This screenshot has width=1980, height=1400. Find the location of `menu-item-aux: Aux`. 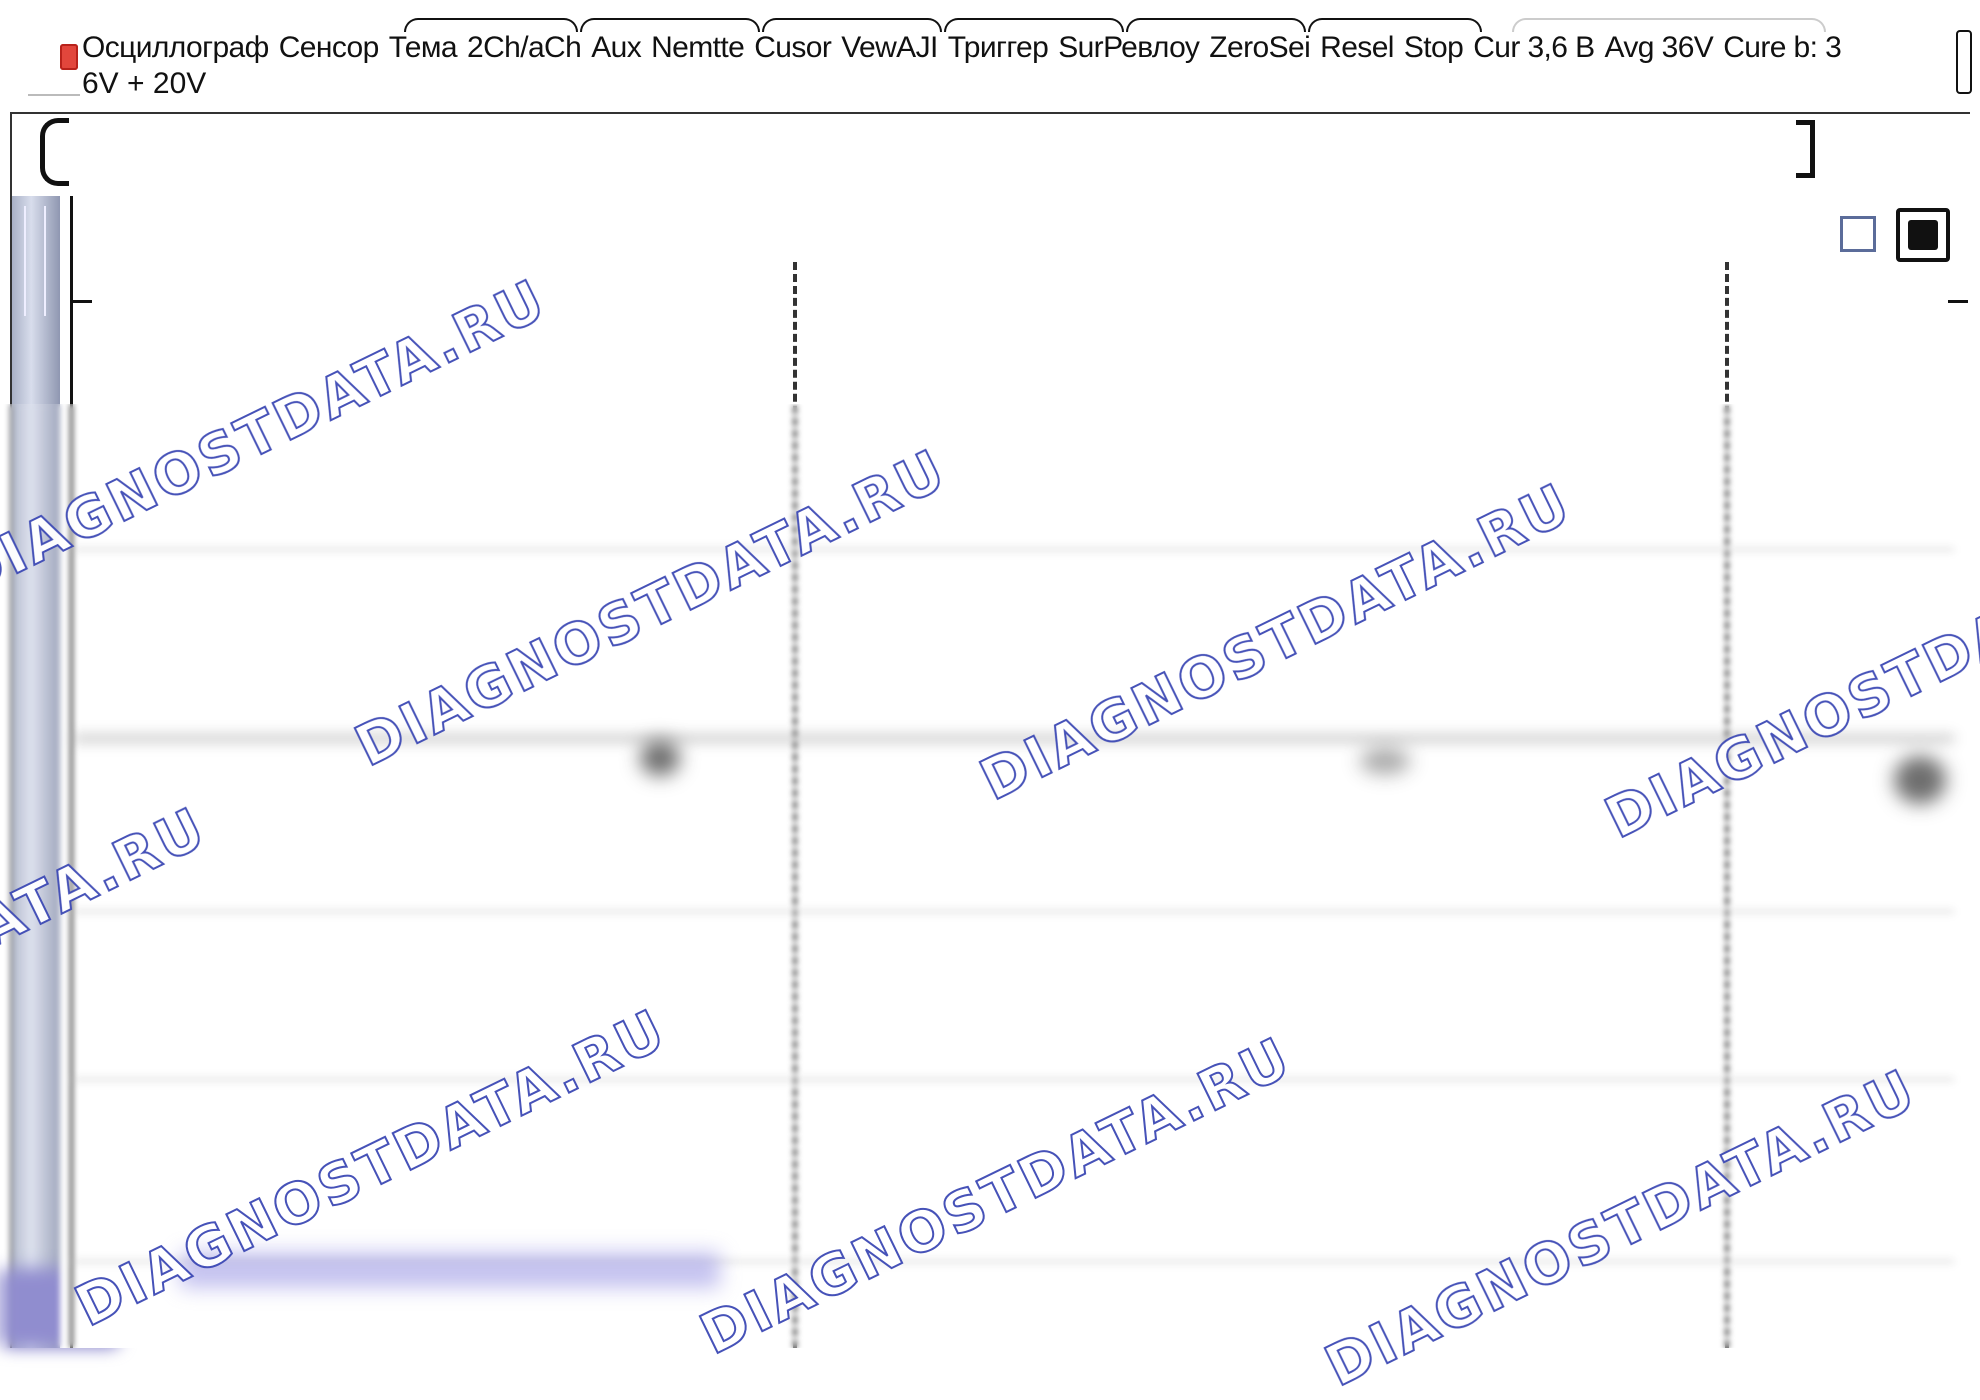

menu-item-aux: Aux is located at coordinates (616, 47).